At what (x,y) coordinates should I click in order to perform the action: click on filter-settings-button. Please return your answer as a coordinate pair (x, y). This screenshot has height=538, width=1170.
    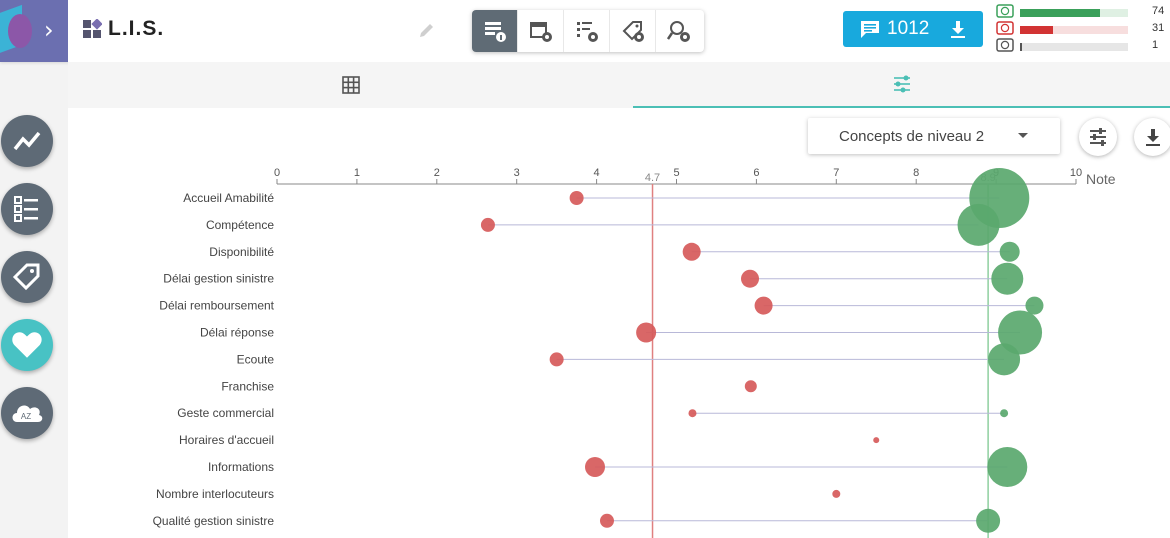
    Looking at the image, I should click on (1098, 137).